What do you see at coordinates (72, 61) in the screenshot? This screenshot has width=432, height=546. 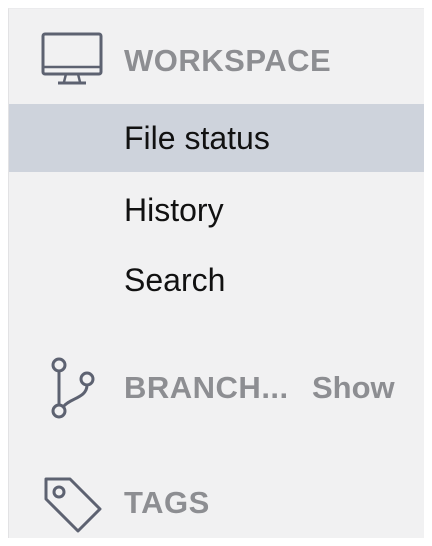 I see `monitor-icon` at bounding box center [72, 61].